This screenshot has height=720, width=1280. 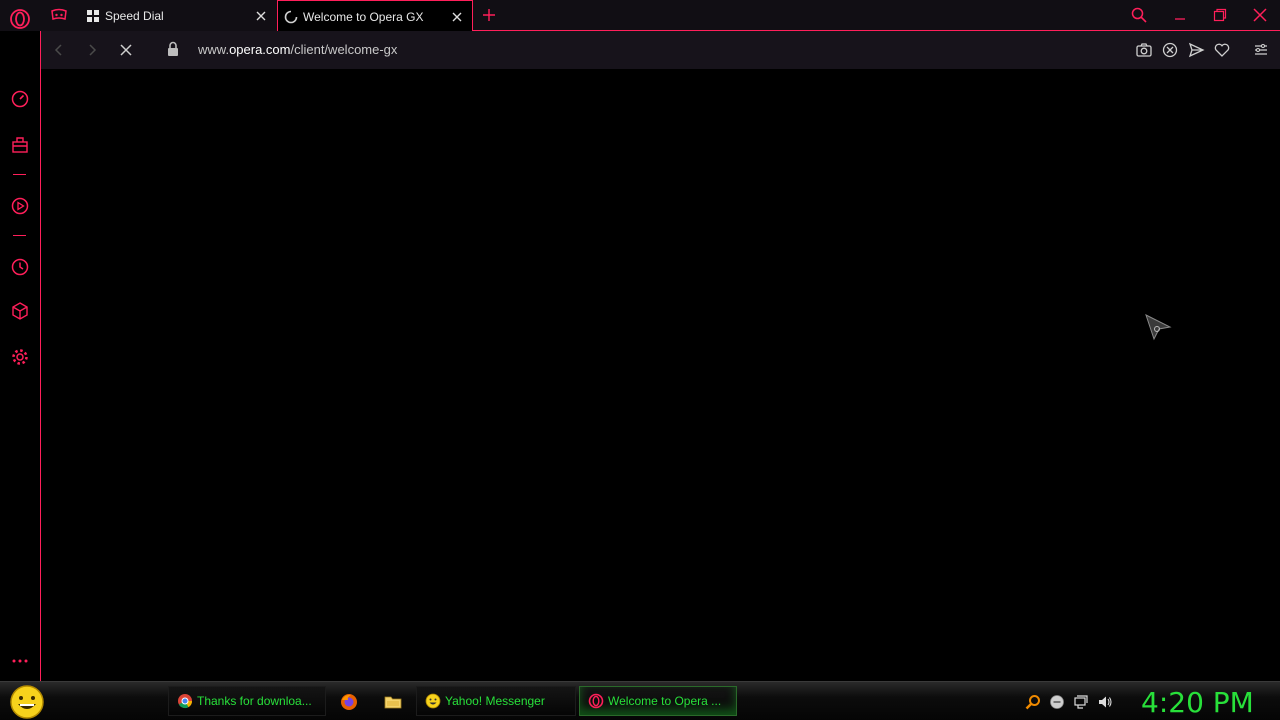 What do you see at coordinates (178, 15) in the screenshot?
I see `tab-speed-dial: Speed Dial` at bounding box center [178, 15].